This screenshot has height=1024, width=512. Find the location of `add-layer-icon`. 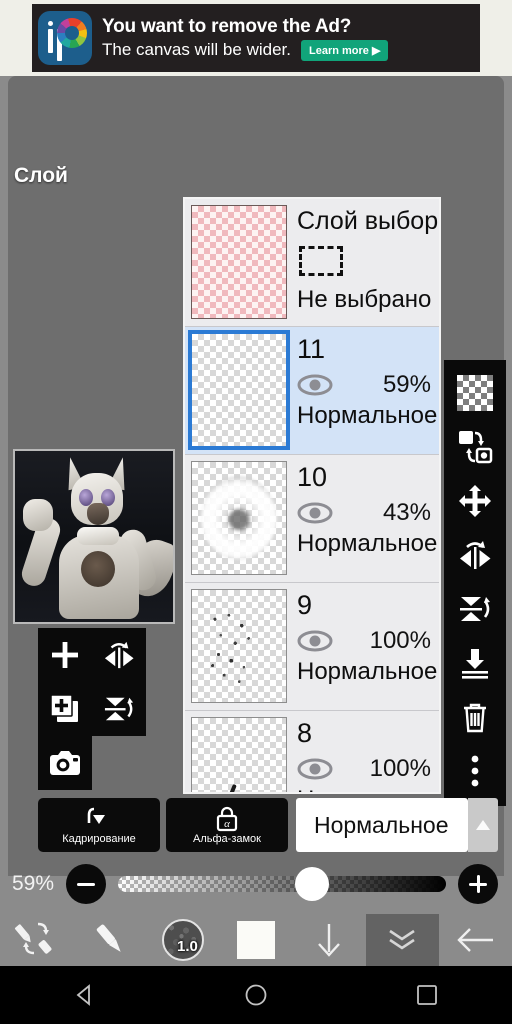

add-layer-icon is located at coordinates (65, 655).